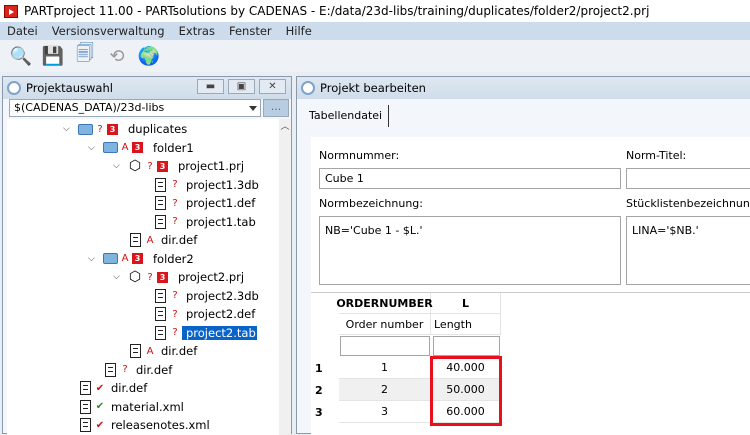 This screenshot has height=435, width=750. What do you see at coordinates (85, 56) in the screenshot?
I see `save-all-icon: 🗐` at bounding box center [85, 56].